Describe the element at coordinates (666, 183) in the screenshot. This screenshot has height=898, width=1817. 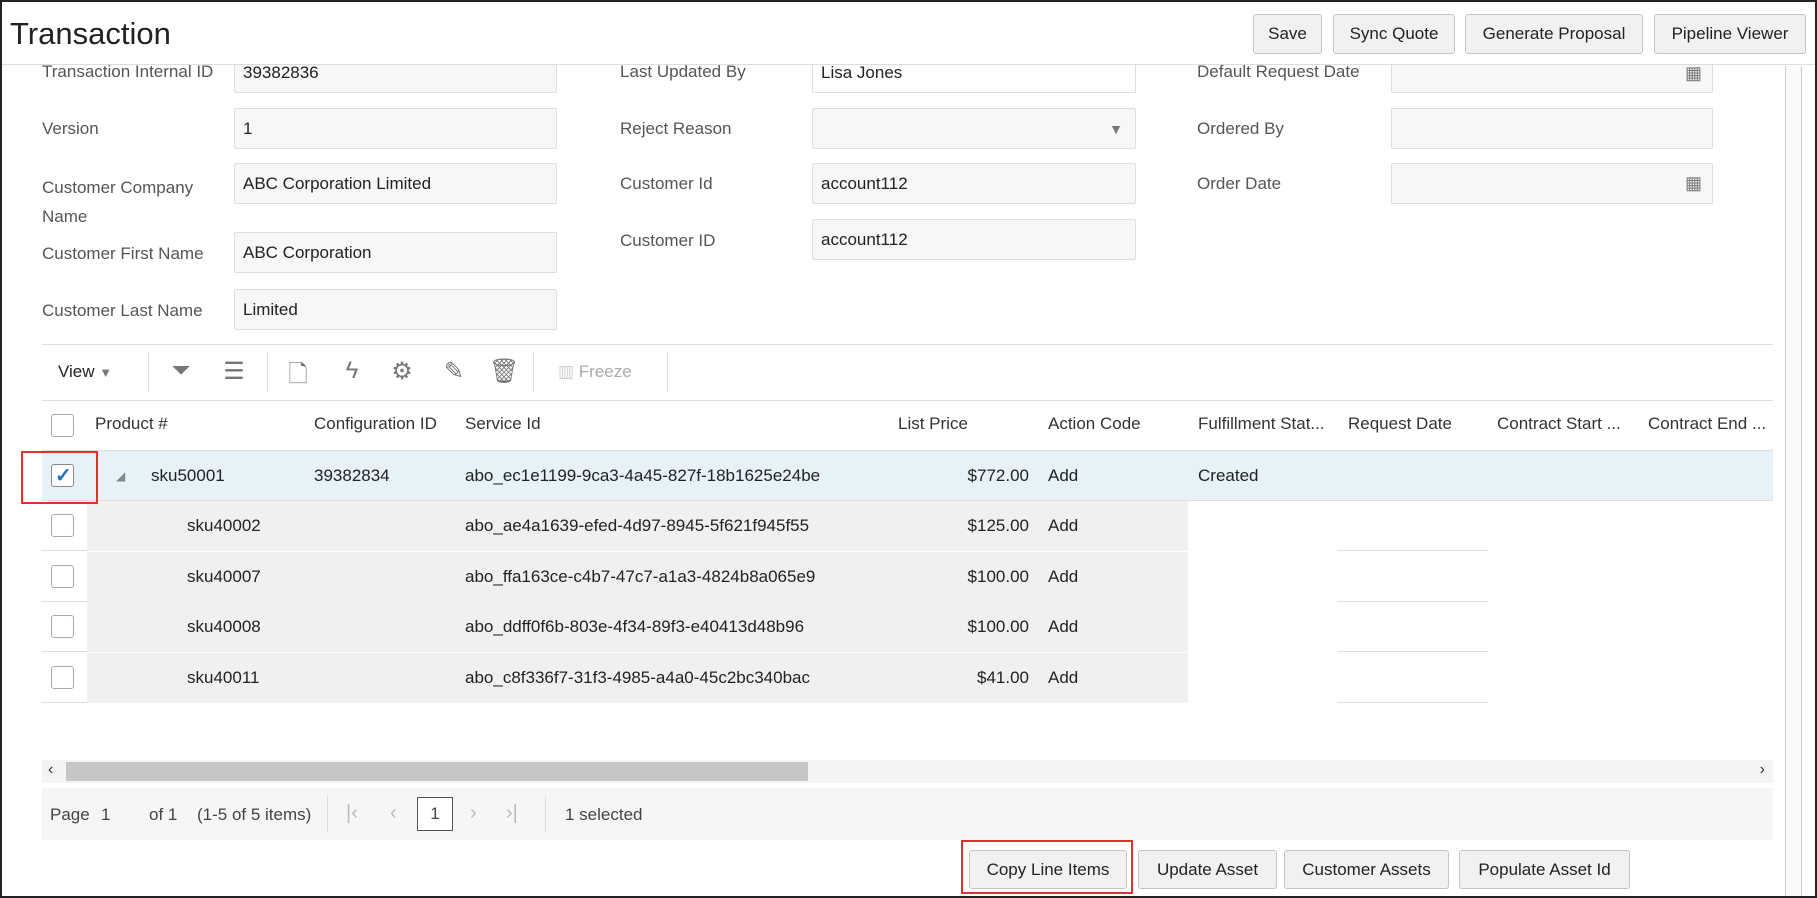
I see `customer-id-label: Customer Id` at that location.